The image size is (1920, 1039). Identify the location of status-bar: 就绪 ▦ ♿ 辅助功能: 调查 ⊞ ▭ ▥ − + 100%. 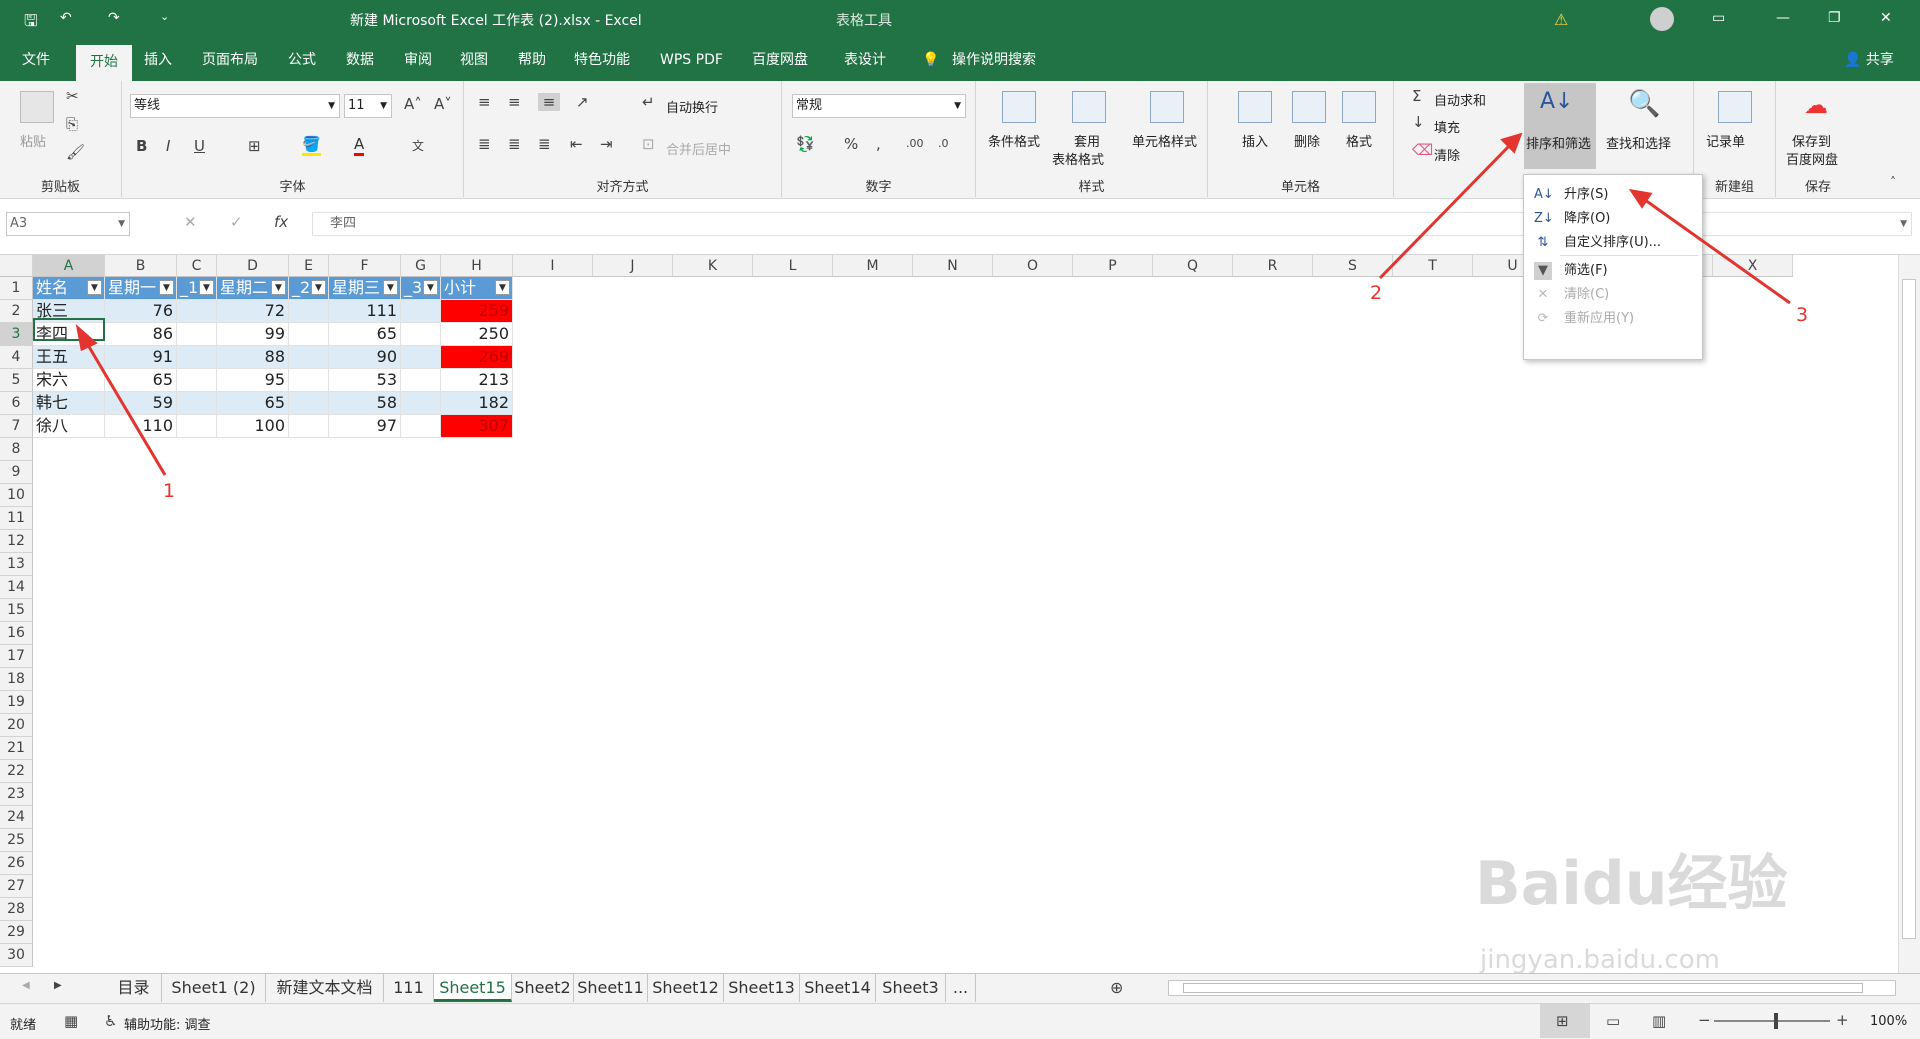
(960, 1021).